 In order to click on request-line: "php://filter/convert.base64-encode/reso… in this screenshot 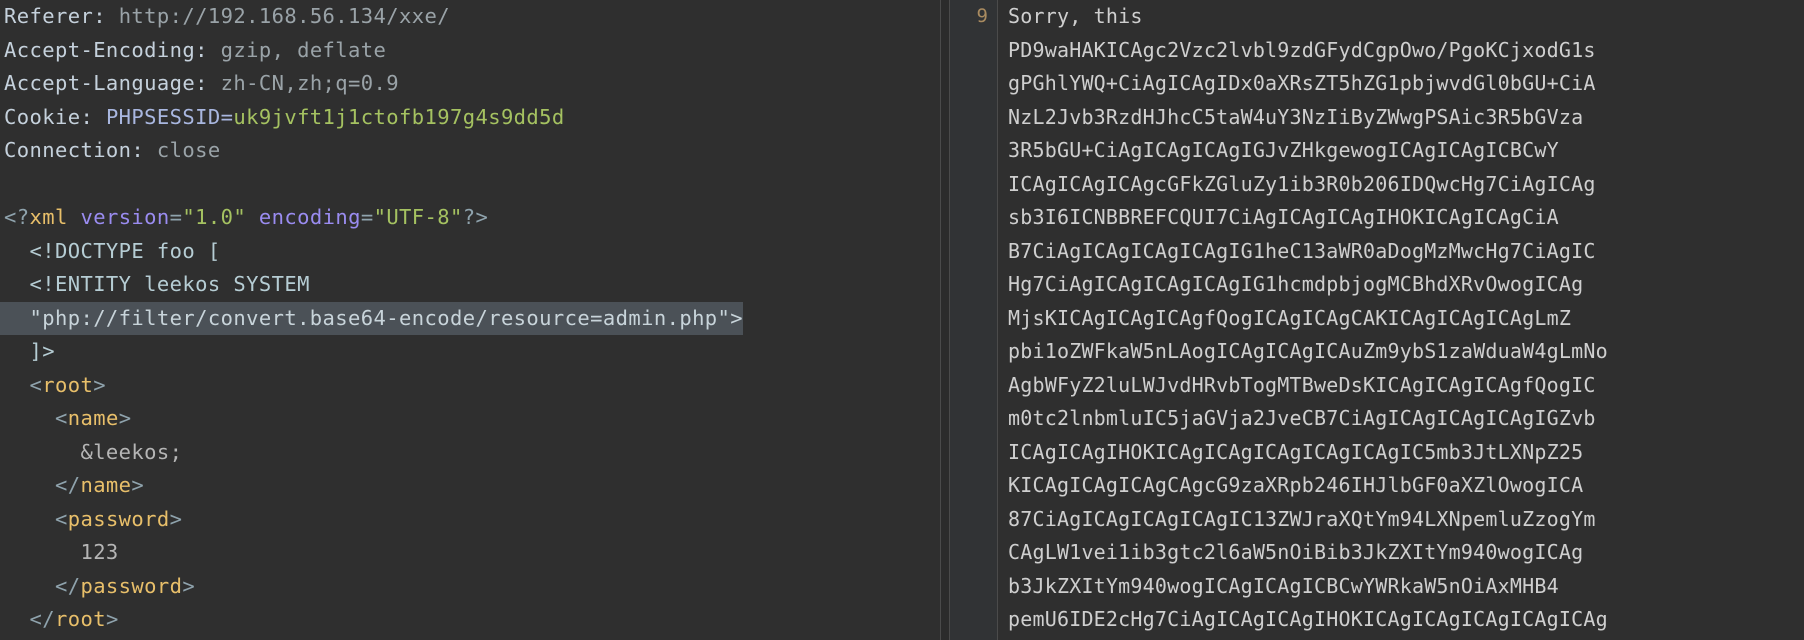, I will do `click(372, 318)`.